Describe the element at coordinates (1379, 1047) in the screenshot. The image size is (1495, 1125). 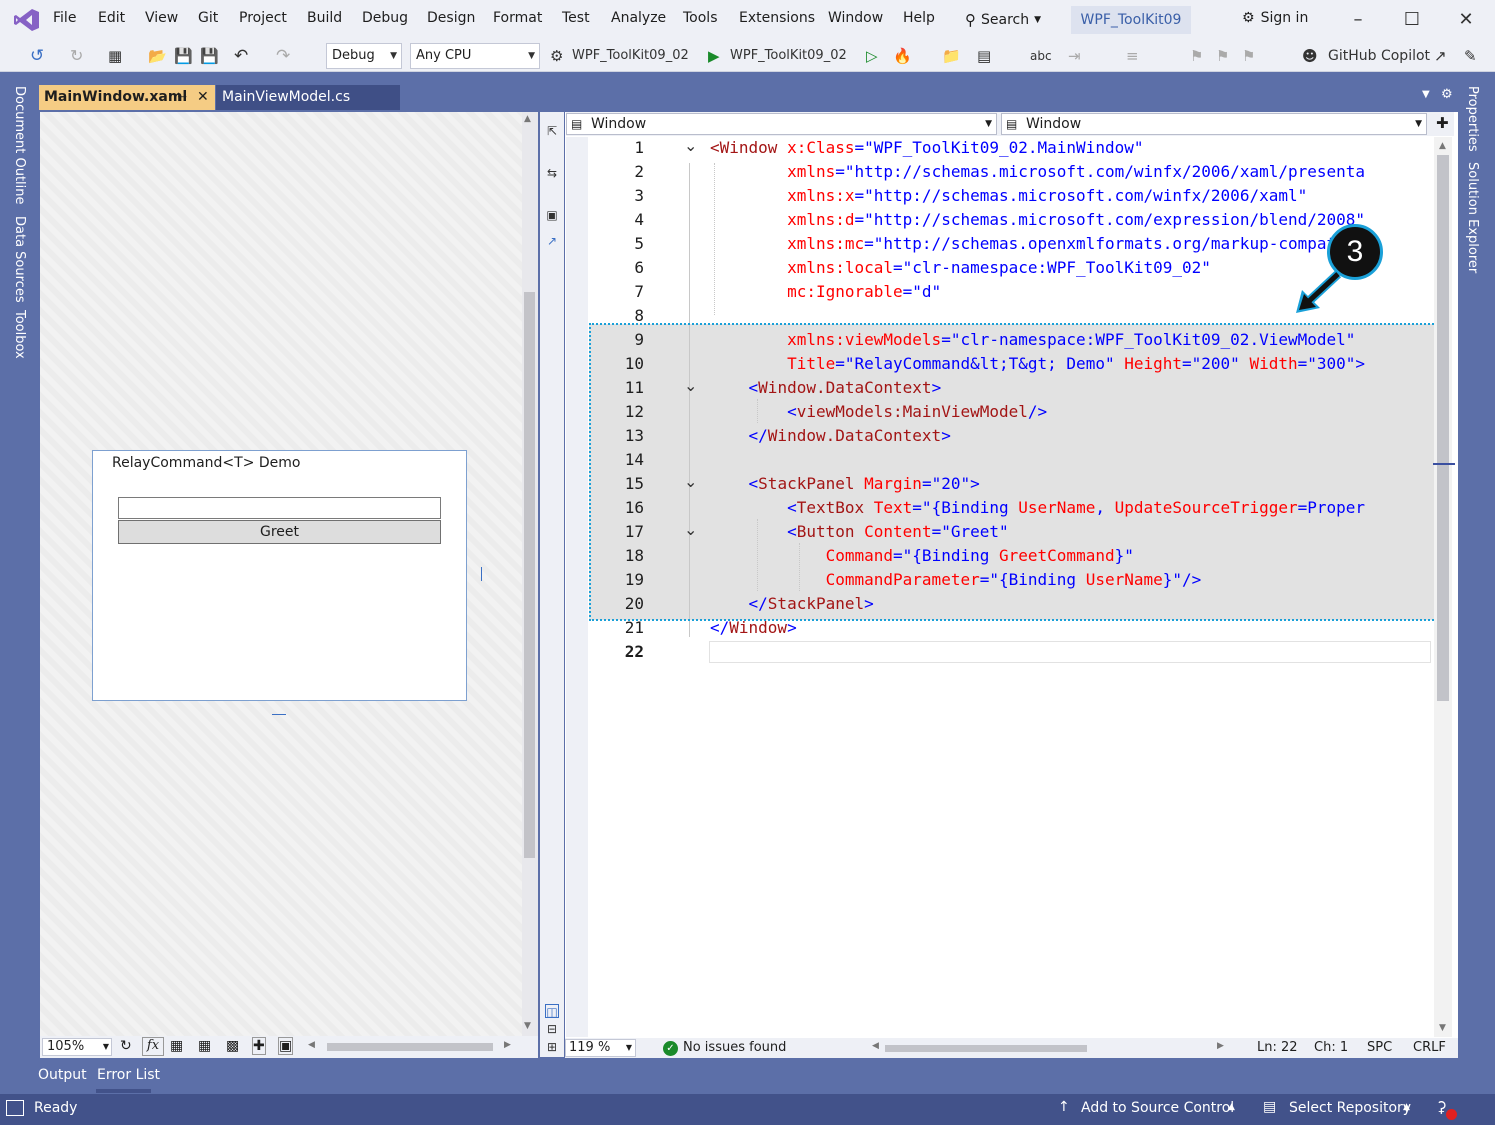
I see `whitespace-indicator: SPC` at that location.